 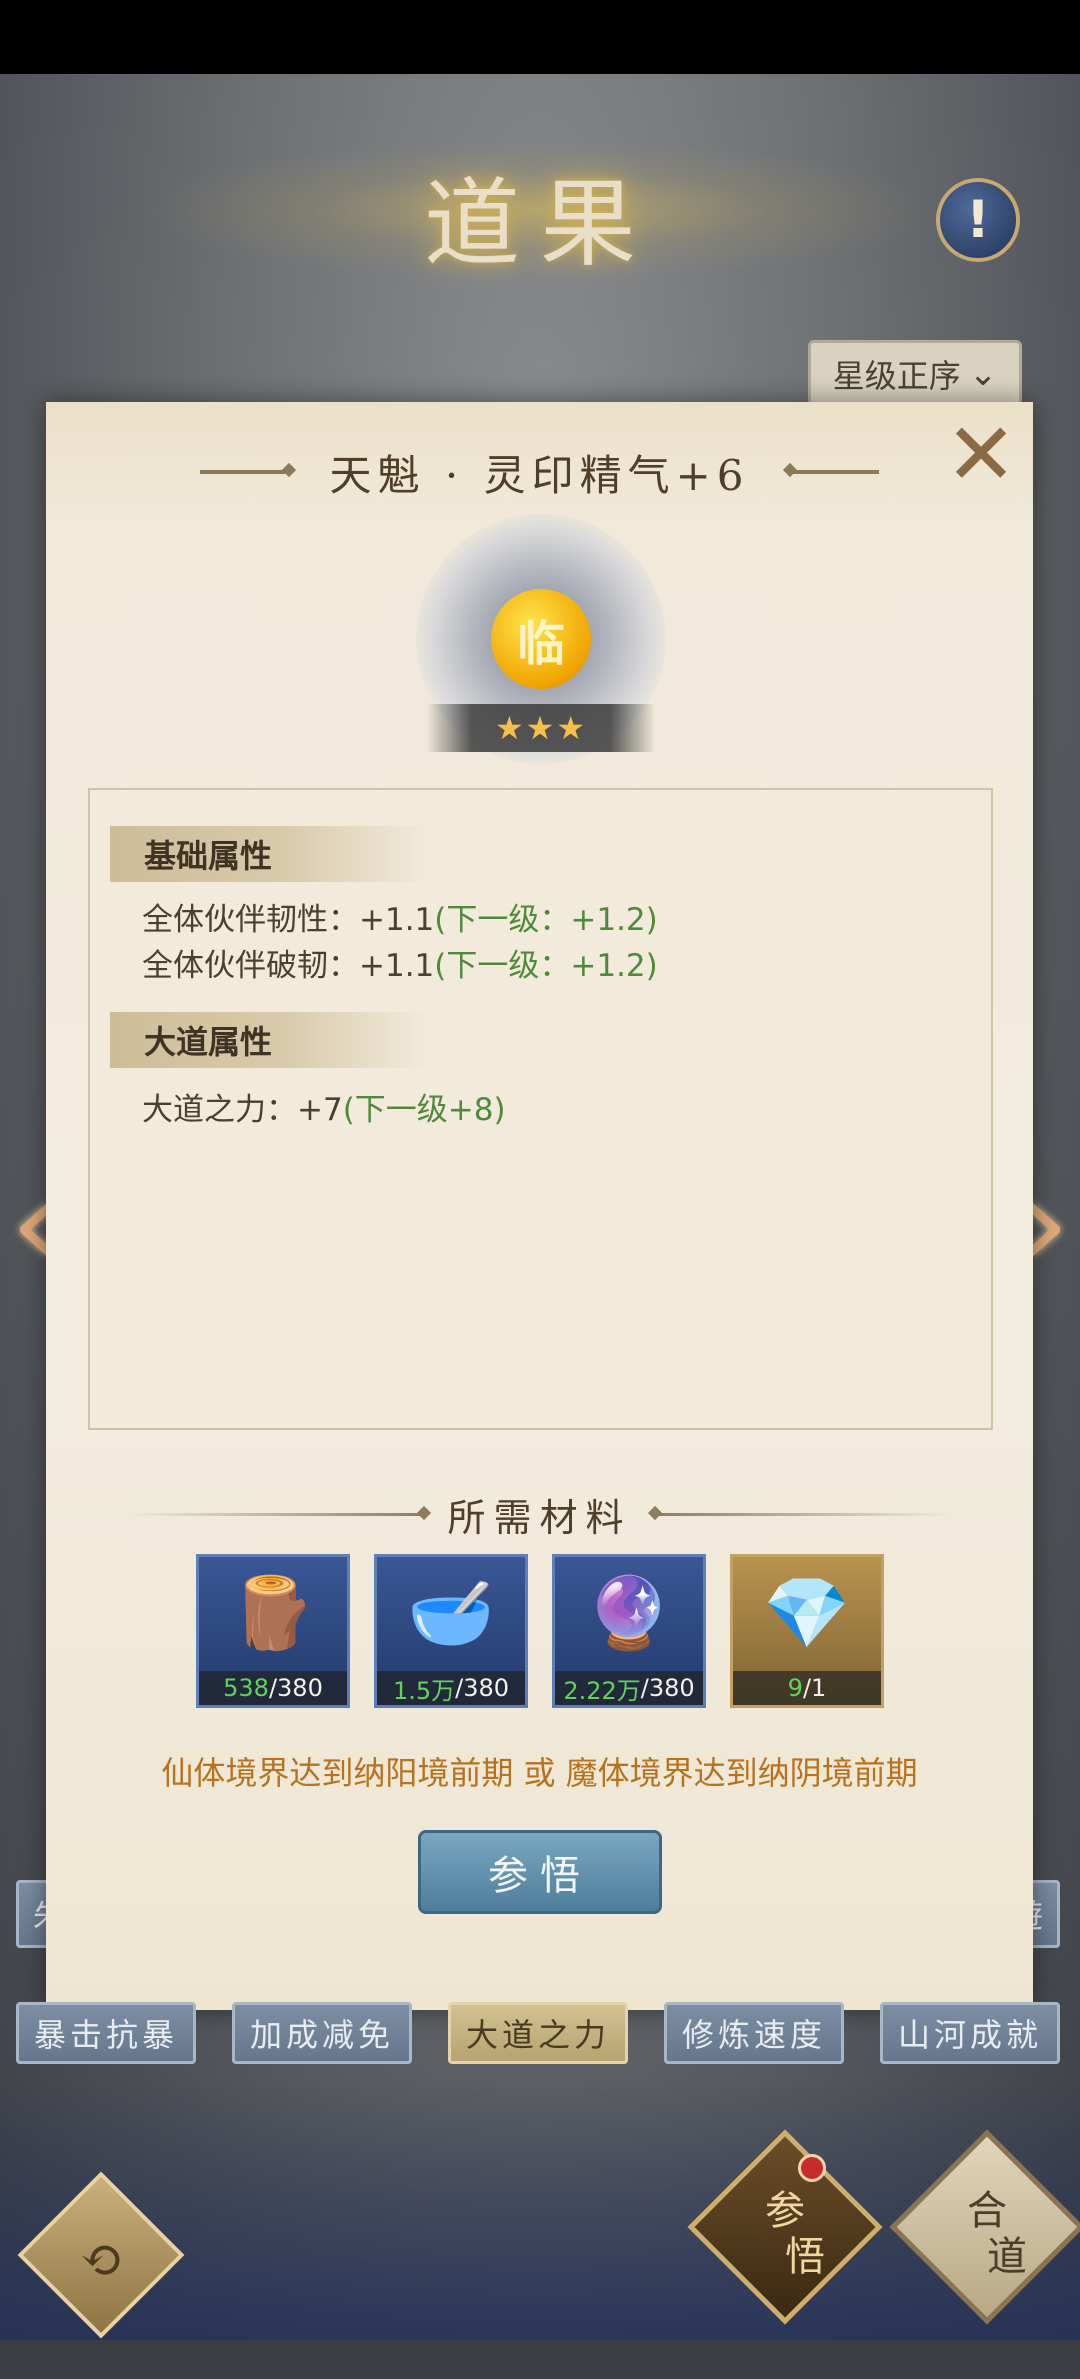 What do you see at coordinates (244, 472) in the screenshot?
I see `title-decoration-left` at bounding box center [244, 472].